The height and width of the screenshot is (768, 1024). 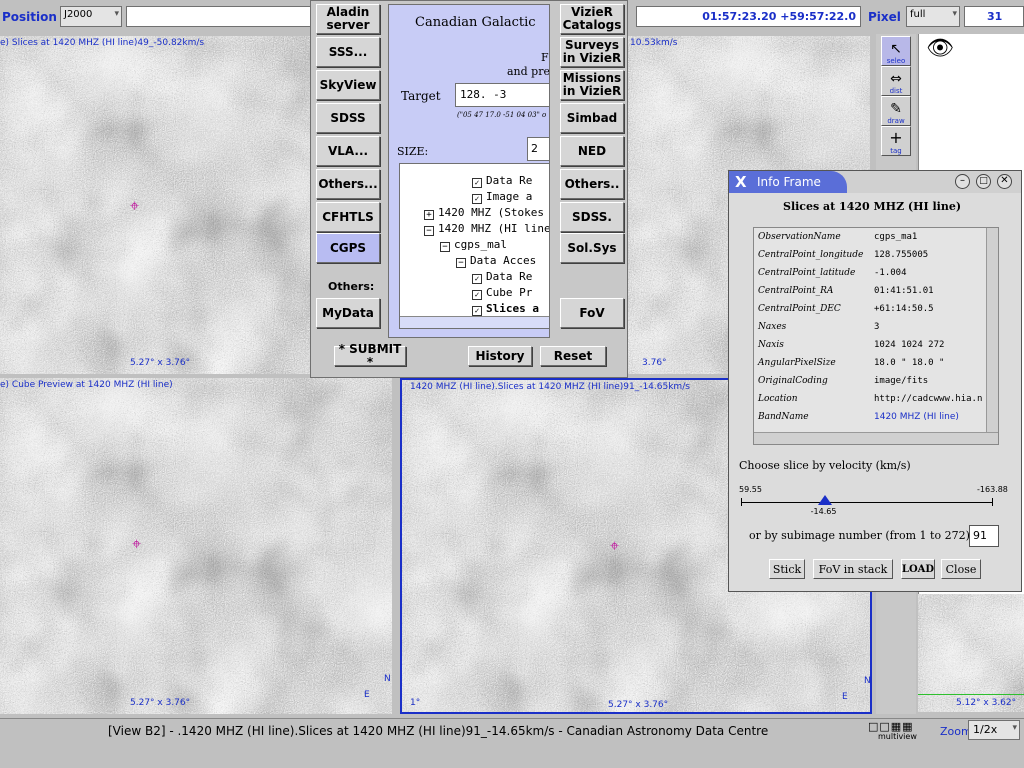 What do you see at coordinates (896, 121) in the screenshot?
I see `tool-label: draw` at bounding box center [896, 121].